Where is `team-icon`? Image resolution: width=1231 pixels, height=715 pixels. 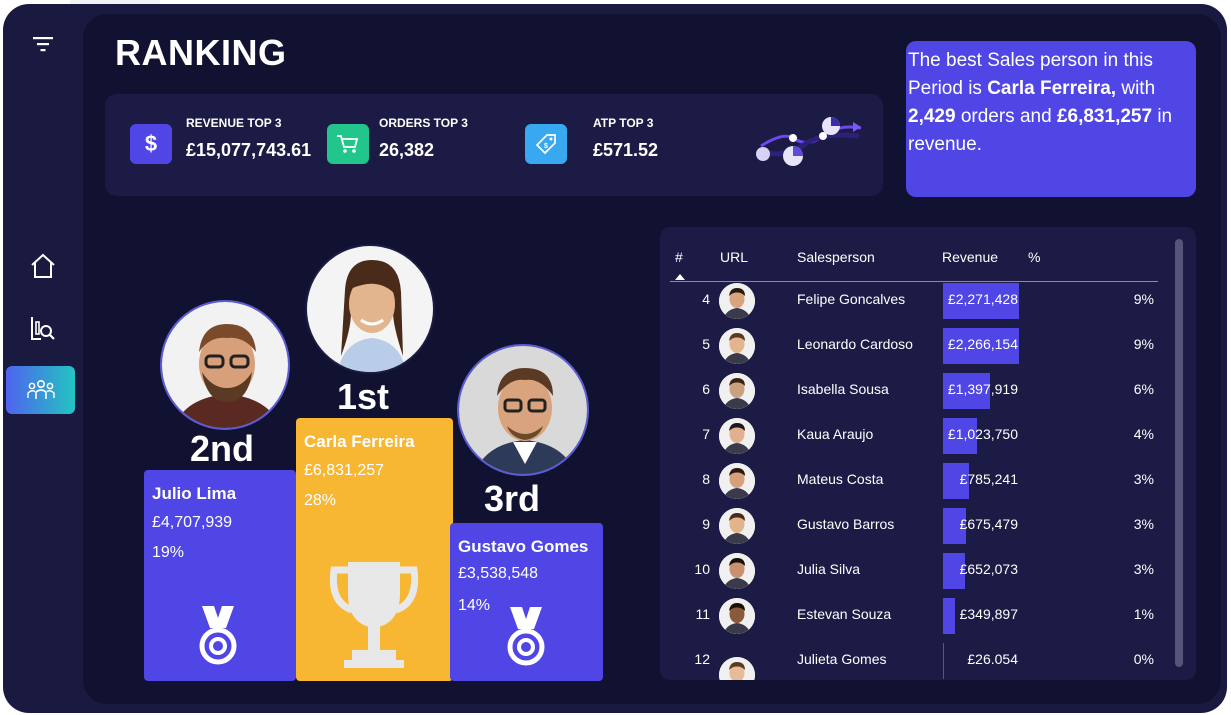
team-icon is located at coordinates (40, 390).